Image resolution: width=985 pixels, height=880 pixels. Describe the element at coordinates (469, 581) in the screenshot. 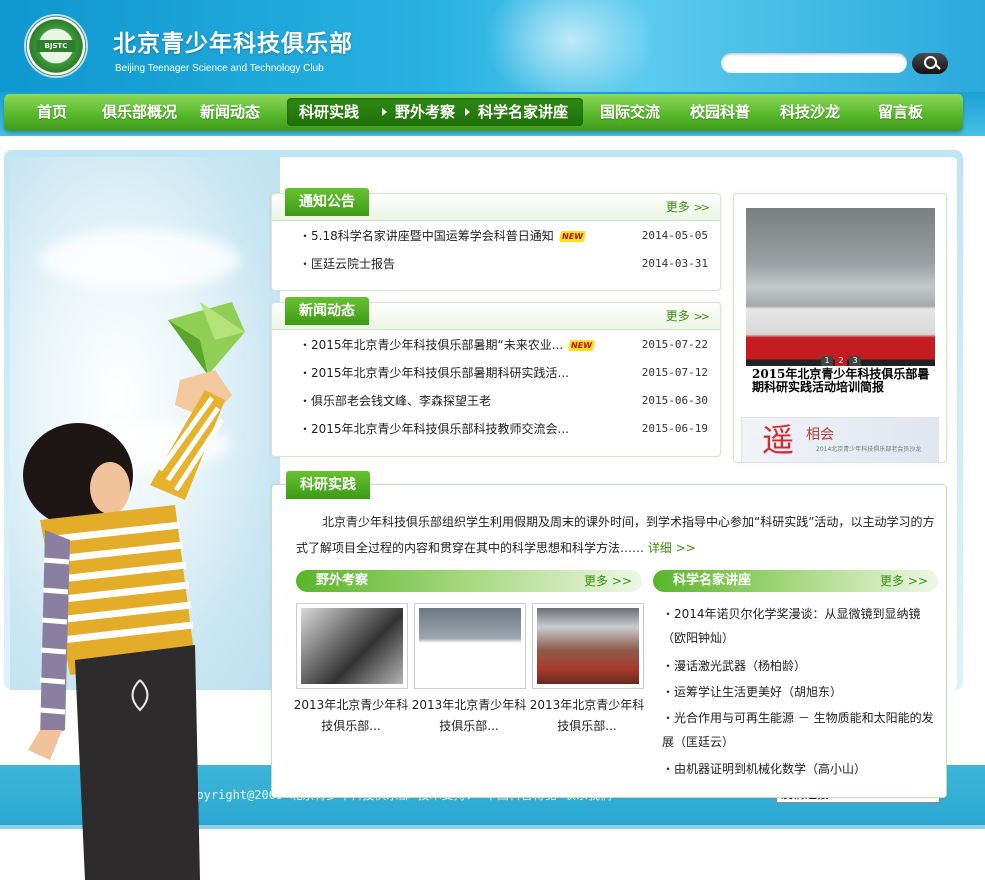

I see `field-trip-header: 野外考察 更多 >>` at that location.